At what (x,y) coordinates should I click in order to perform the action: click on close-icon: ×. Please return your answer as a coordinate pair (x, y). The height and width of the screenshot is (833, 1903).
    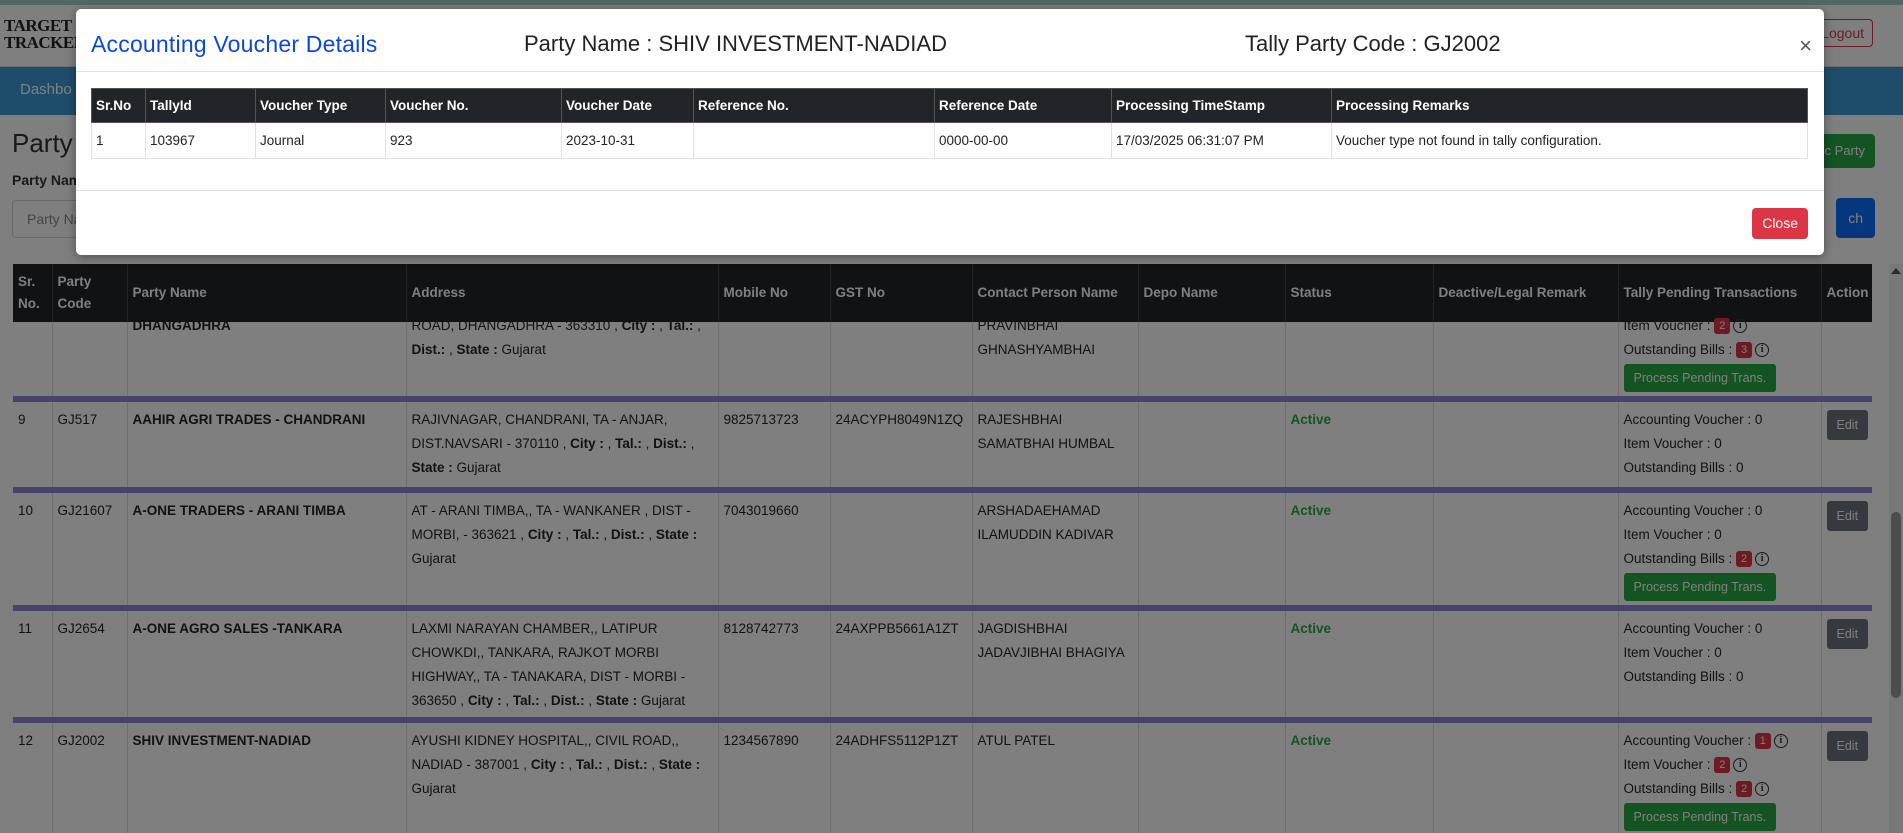
    Looking at the image, I should click on (1805, 46).